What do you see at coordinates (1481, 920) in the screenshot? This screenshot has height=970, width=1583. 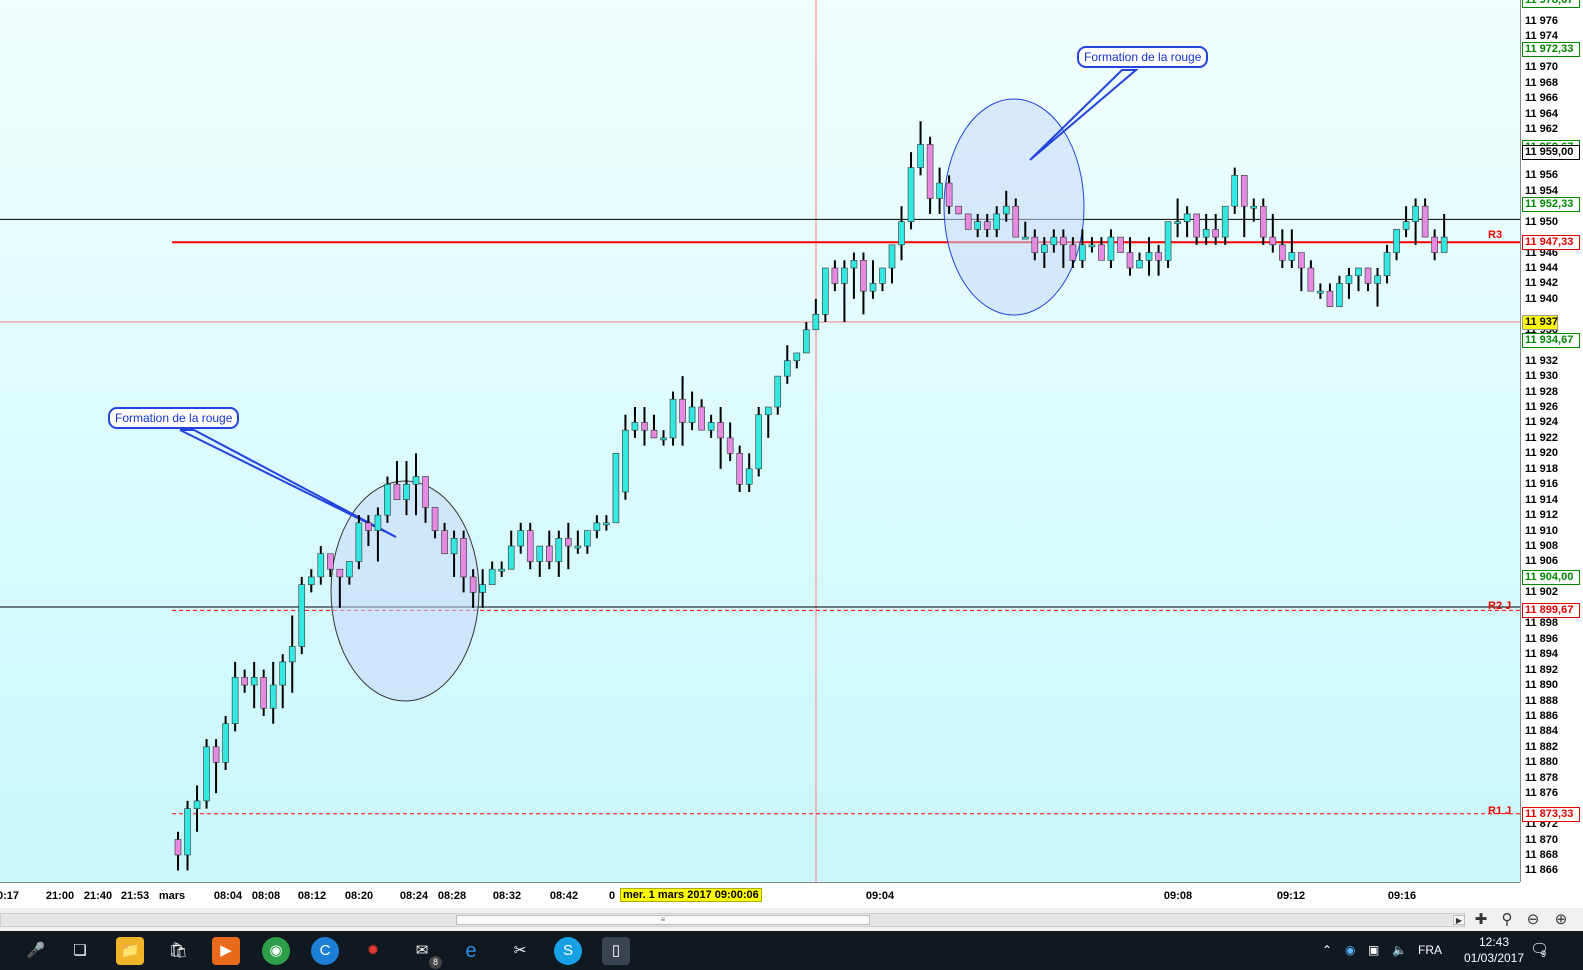 I see `cursor-tool-icon: ✚` at bounding box center [1481, 920].